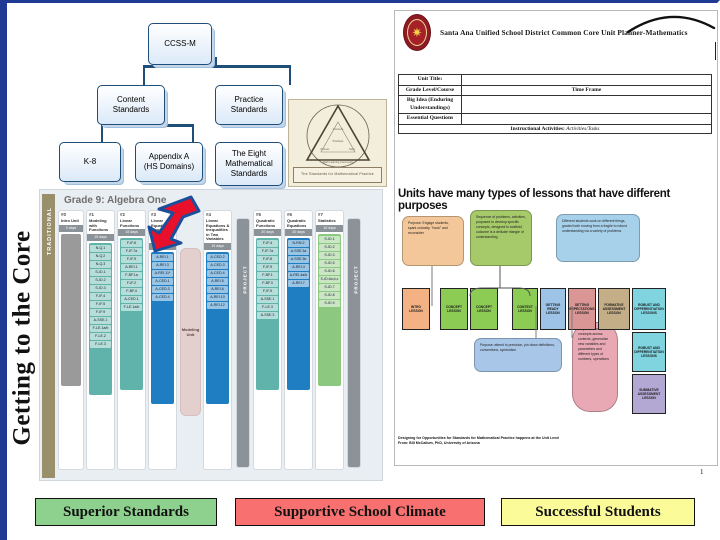  I want to click on lesson-type-box: SUMMATIVE ASSESSMENT LESSON, so click(649, 394).